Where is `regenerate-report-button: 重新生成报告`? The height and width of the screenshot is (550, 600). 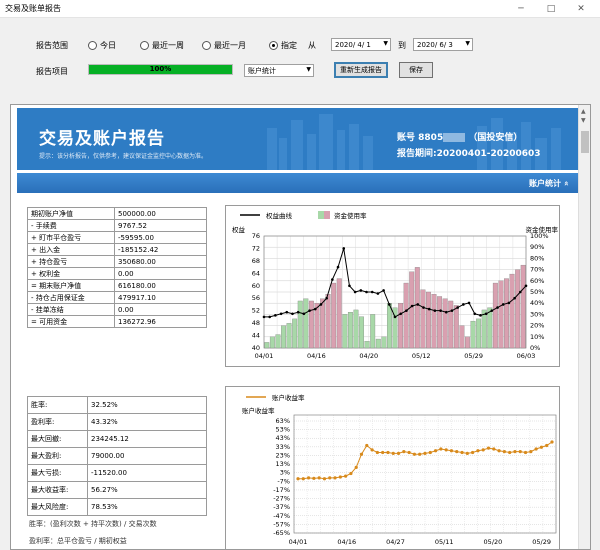 regenerate-report-button: 重新生成报告 is located at coordinates (361, 70).